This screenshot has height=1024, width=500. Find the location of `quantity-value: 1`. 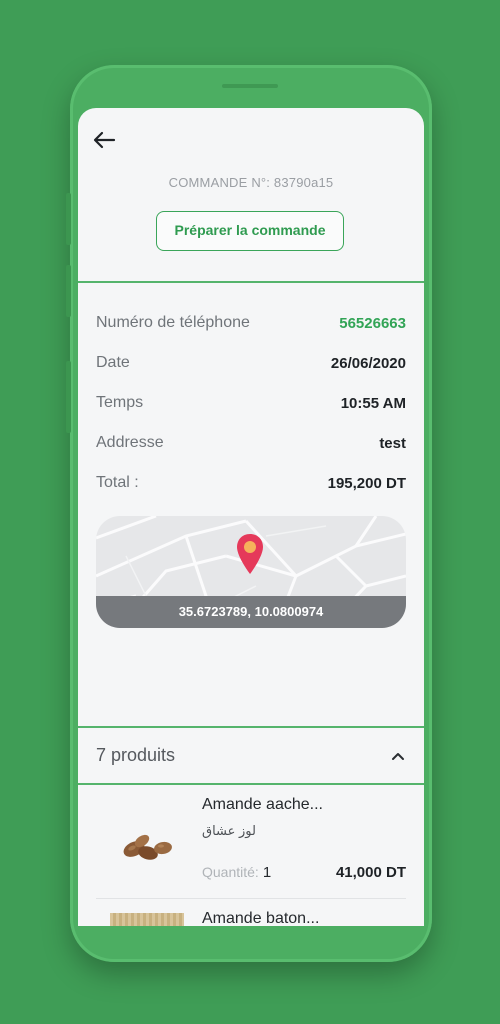

quantity-value: 1 is located at coordinates (267, 872).